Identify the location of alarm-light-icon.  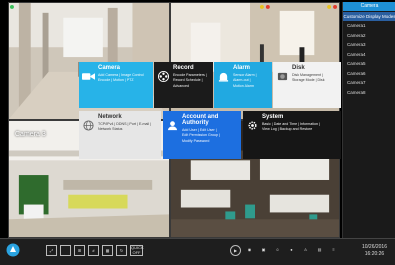
(223, 77).